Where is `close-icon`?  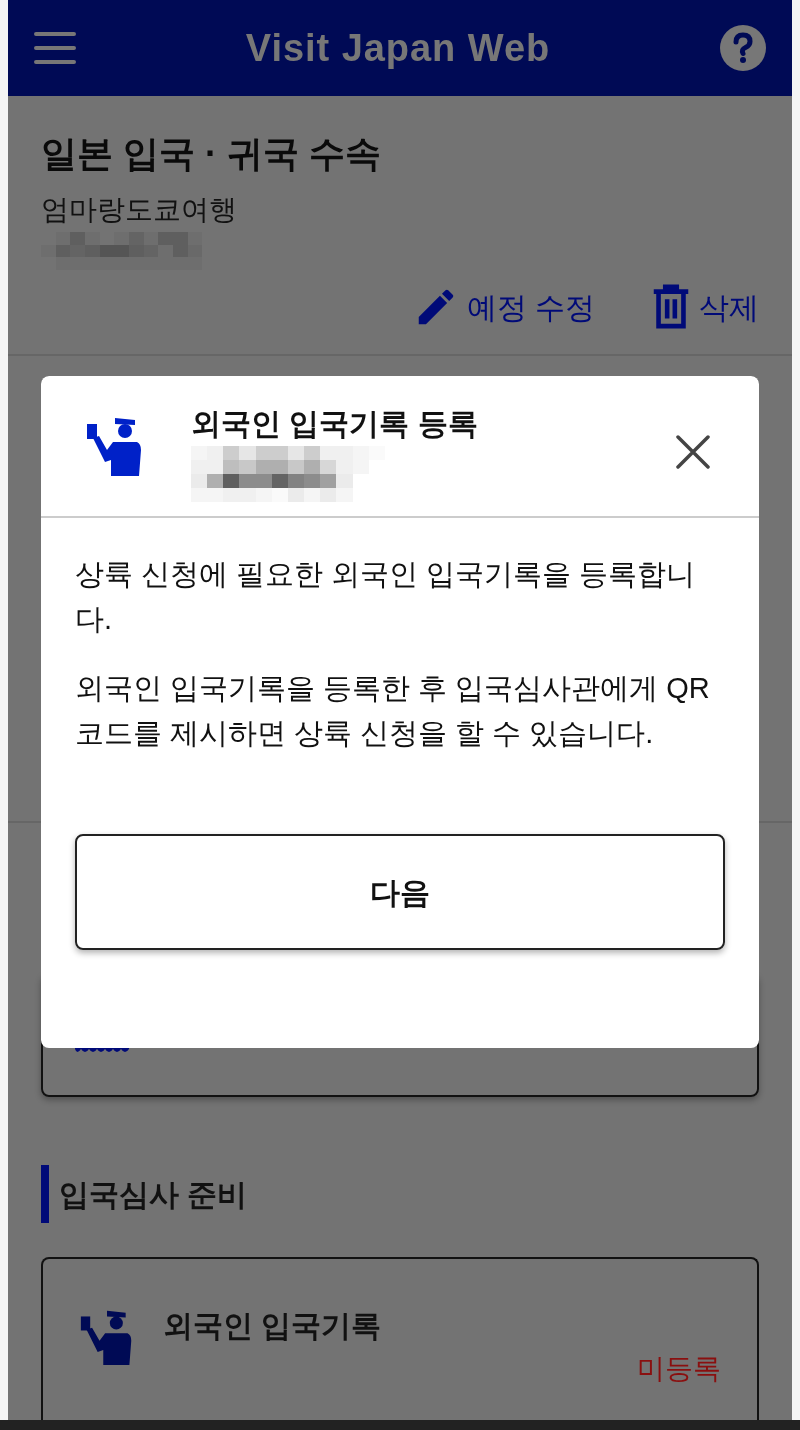 close-icon is located at coordinates (693, 452).